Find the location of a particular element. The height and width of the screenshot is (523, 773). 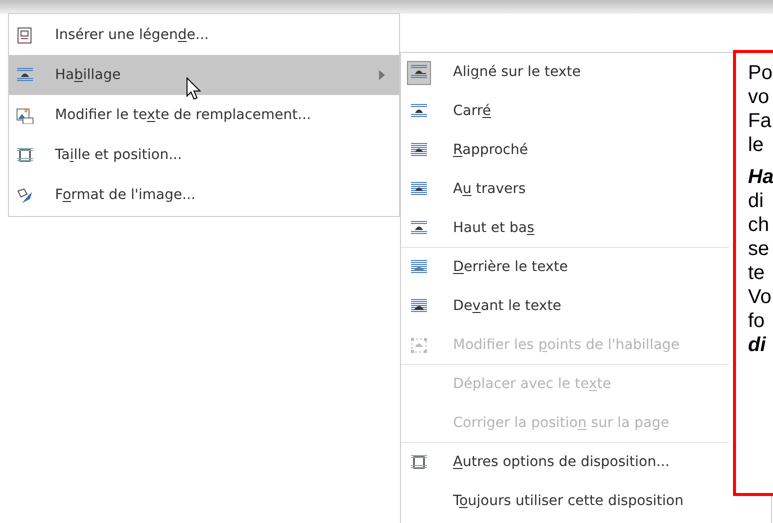

menu-item: Toujours utiliser cette disposition is located at coordinates (565, 501).